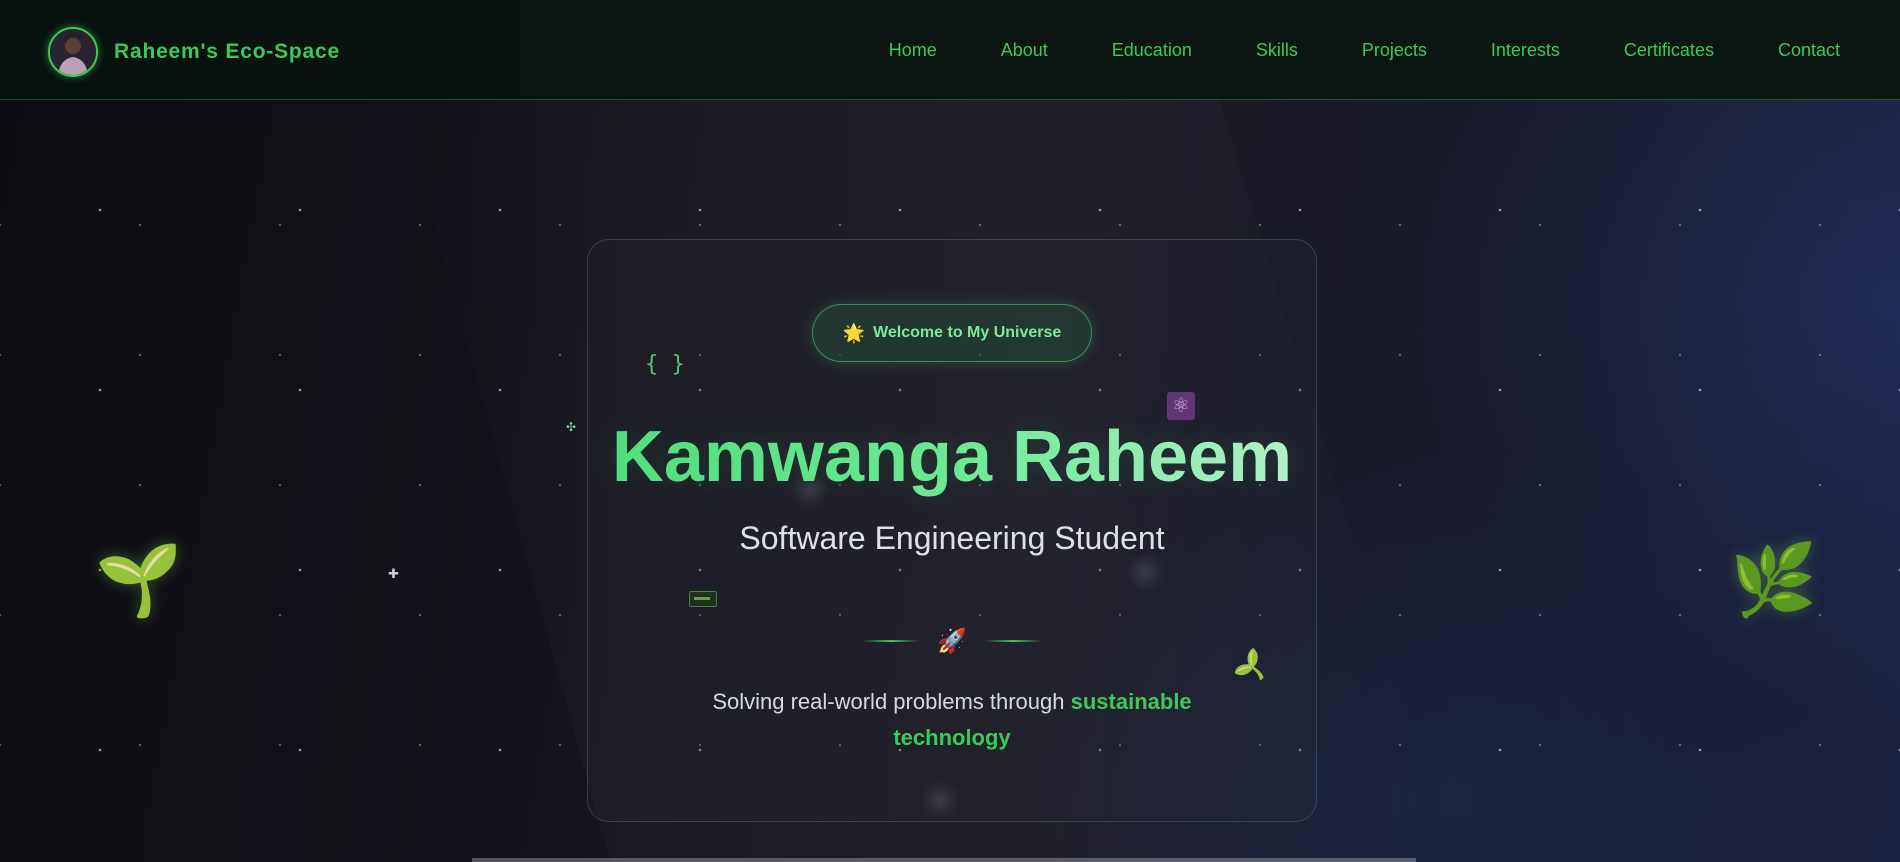 Image resolution: width=1900 pixels, height=862 pixels. I want to click on sparkle-icon: ✣, so click(571, 427).